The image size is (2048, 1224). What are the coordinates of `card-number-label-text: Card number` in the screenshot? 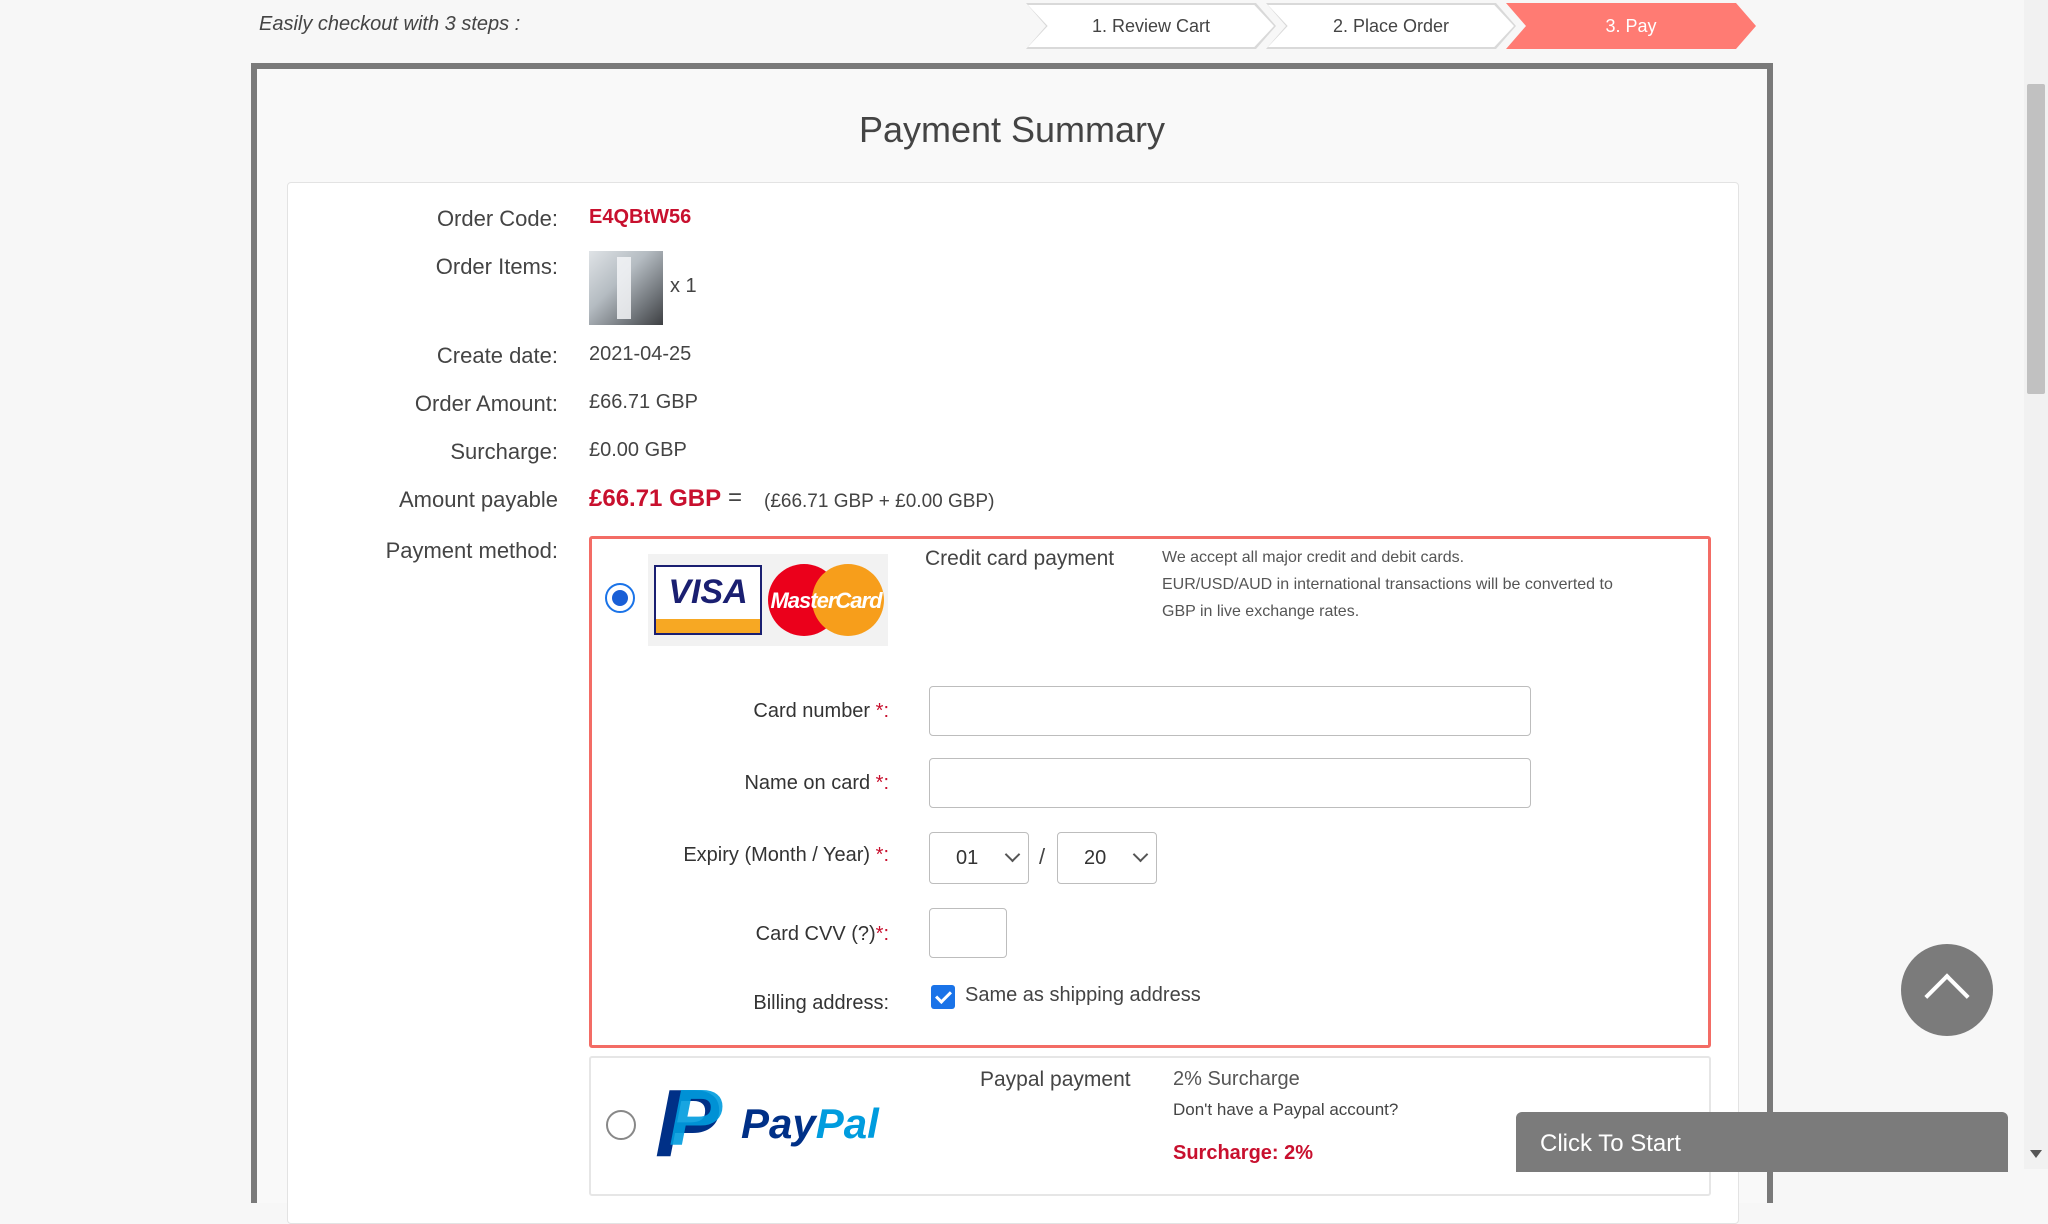 It's located at (814, 711).